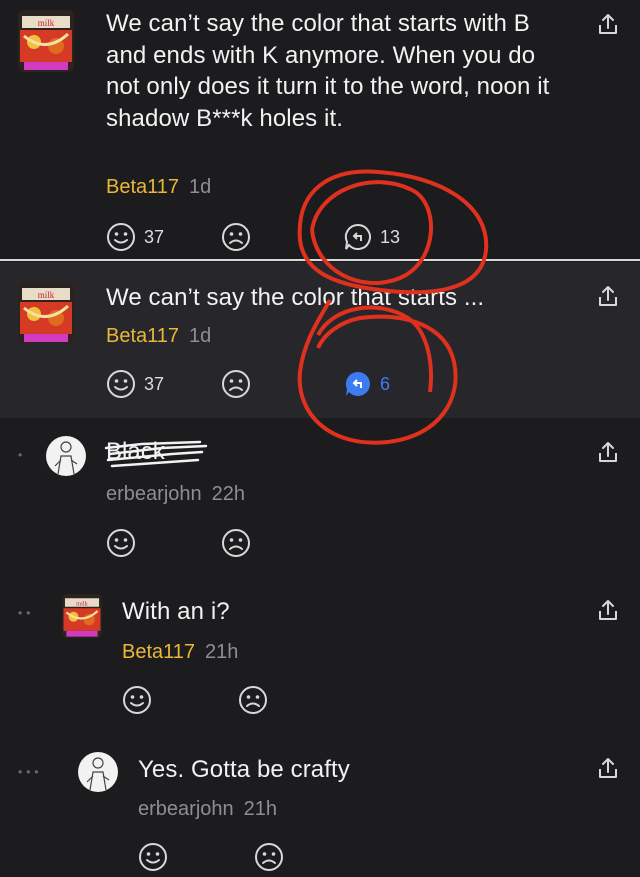 The image size is (640, 877). Describe the element at coordinates (26, 613) in the screenshot. I see `thread-depth-dots: ••` at that location.